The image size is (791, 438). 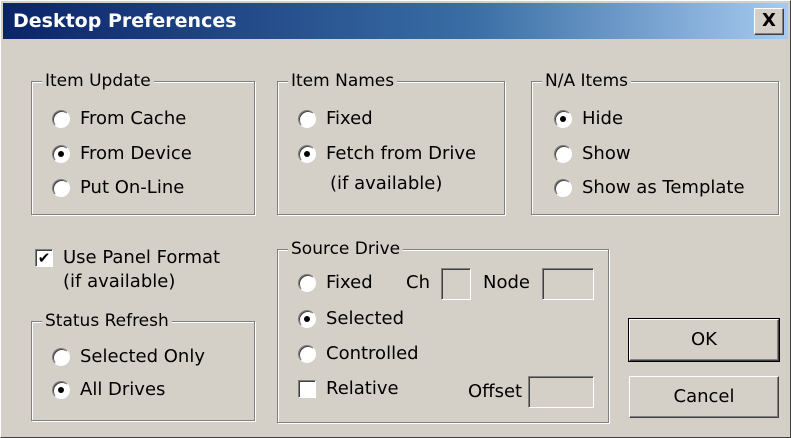 I want to click on close-button: X, so click(x=769, y=21).